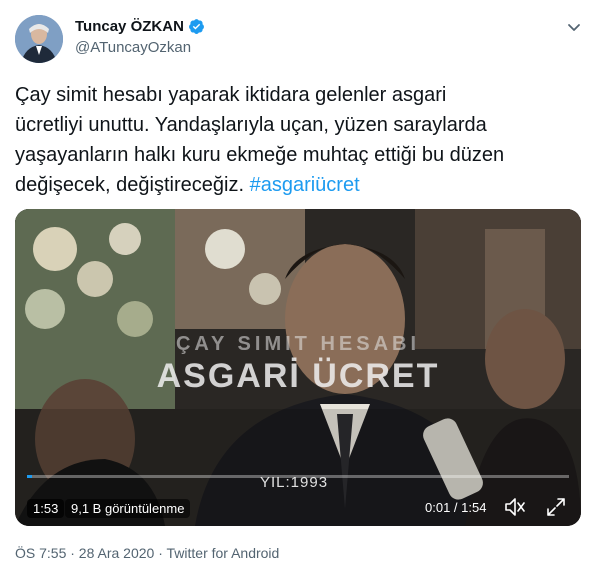  I want to click on author-handle: @ATuncayOzkan, so click(133, 47).